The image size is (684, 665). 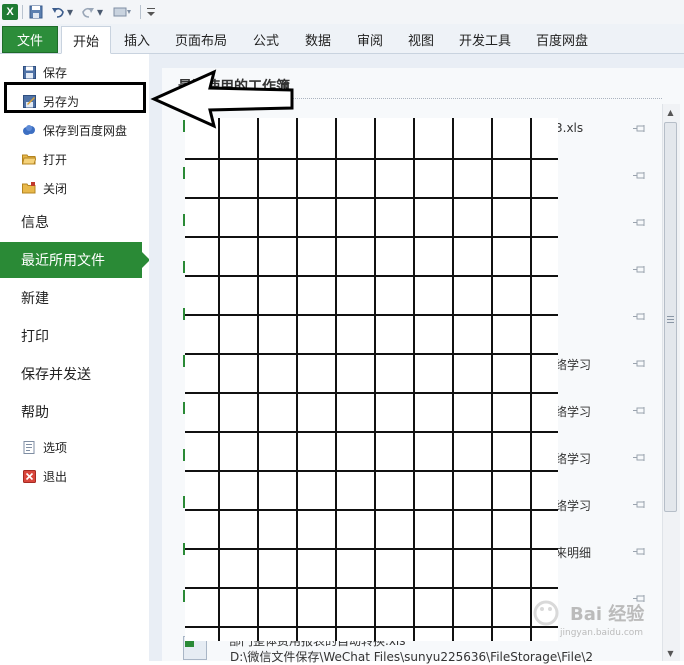 What do you see at coordinates (70, 11) in the screenshot?
I see `undo-dropdown-icon: ▾` at bounding box center [70, 11].